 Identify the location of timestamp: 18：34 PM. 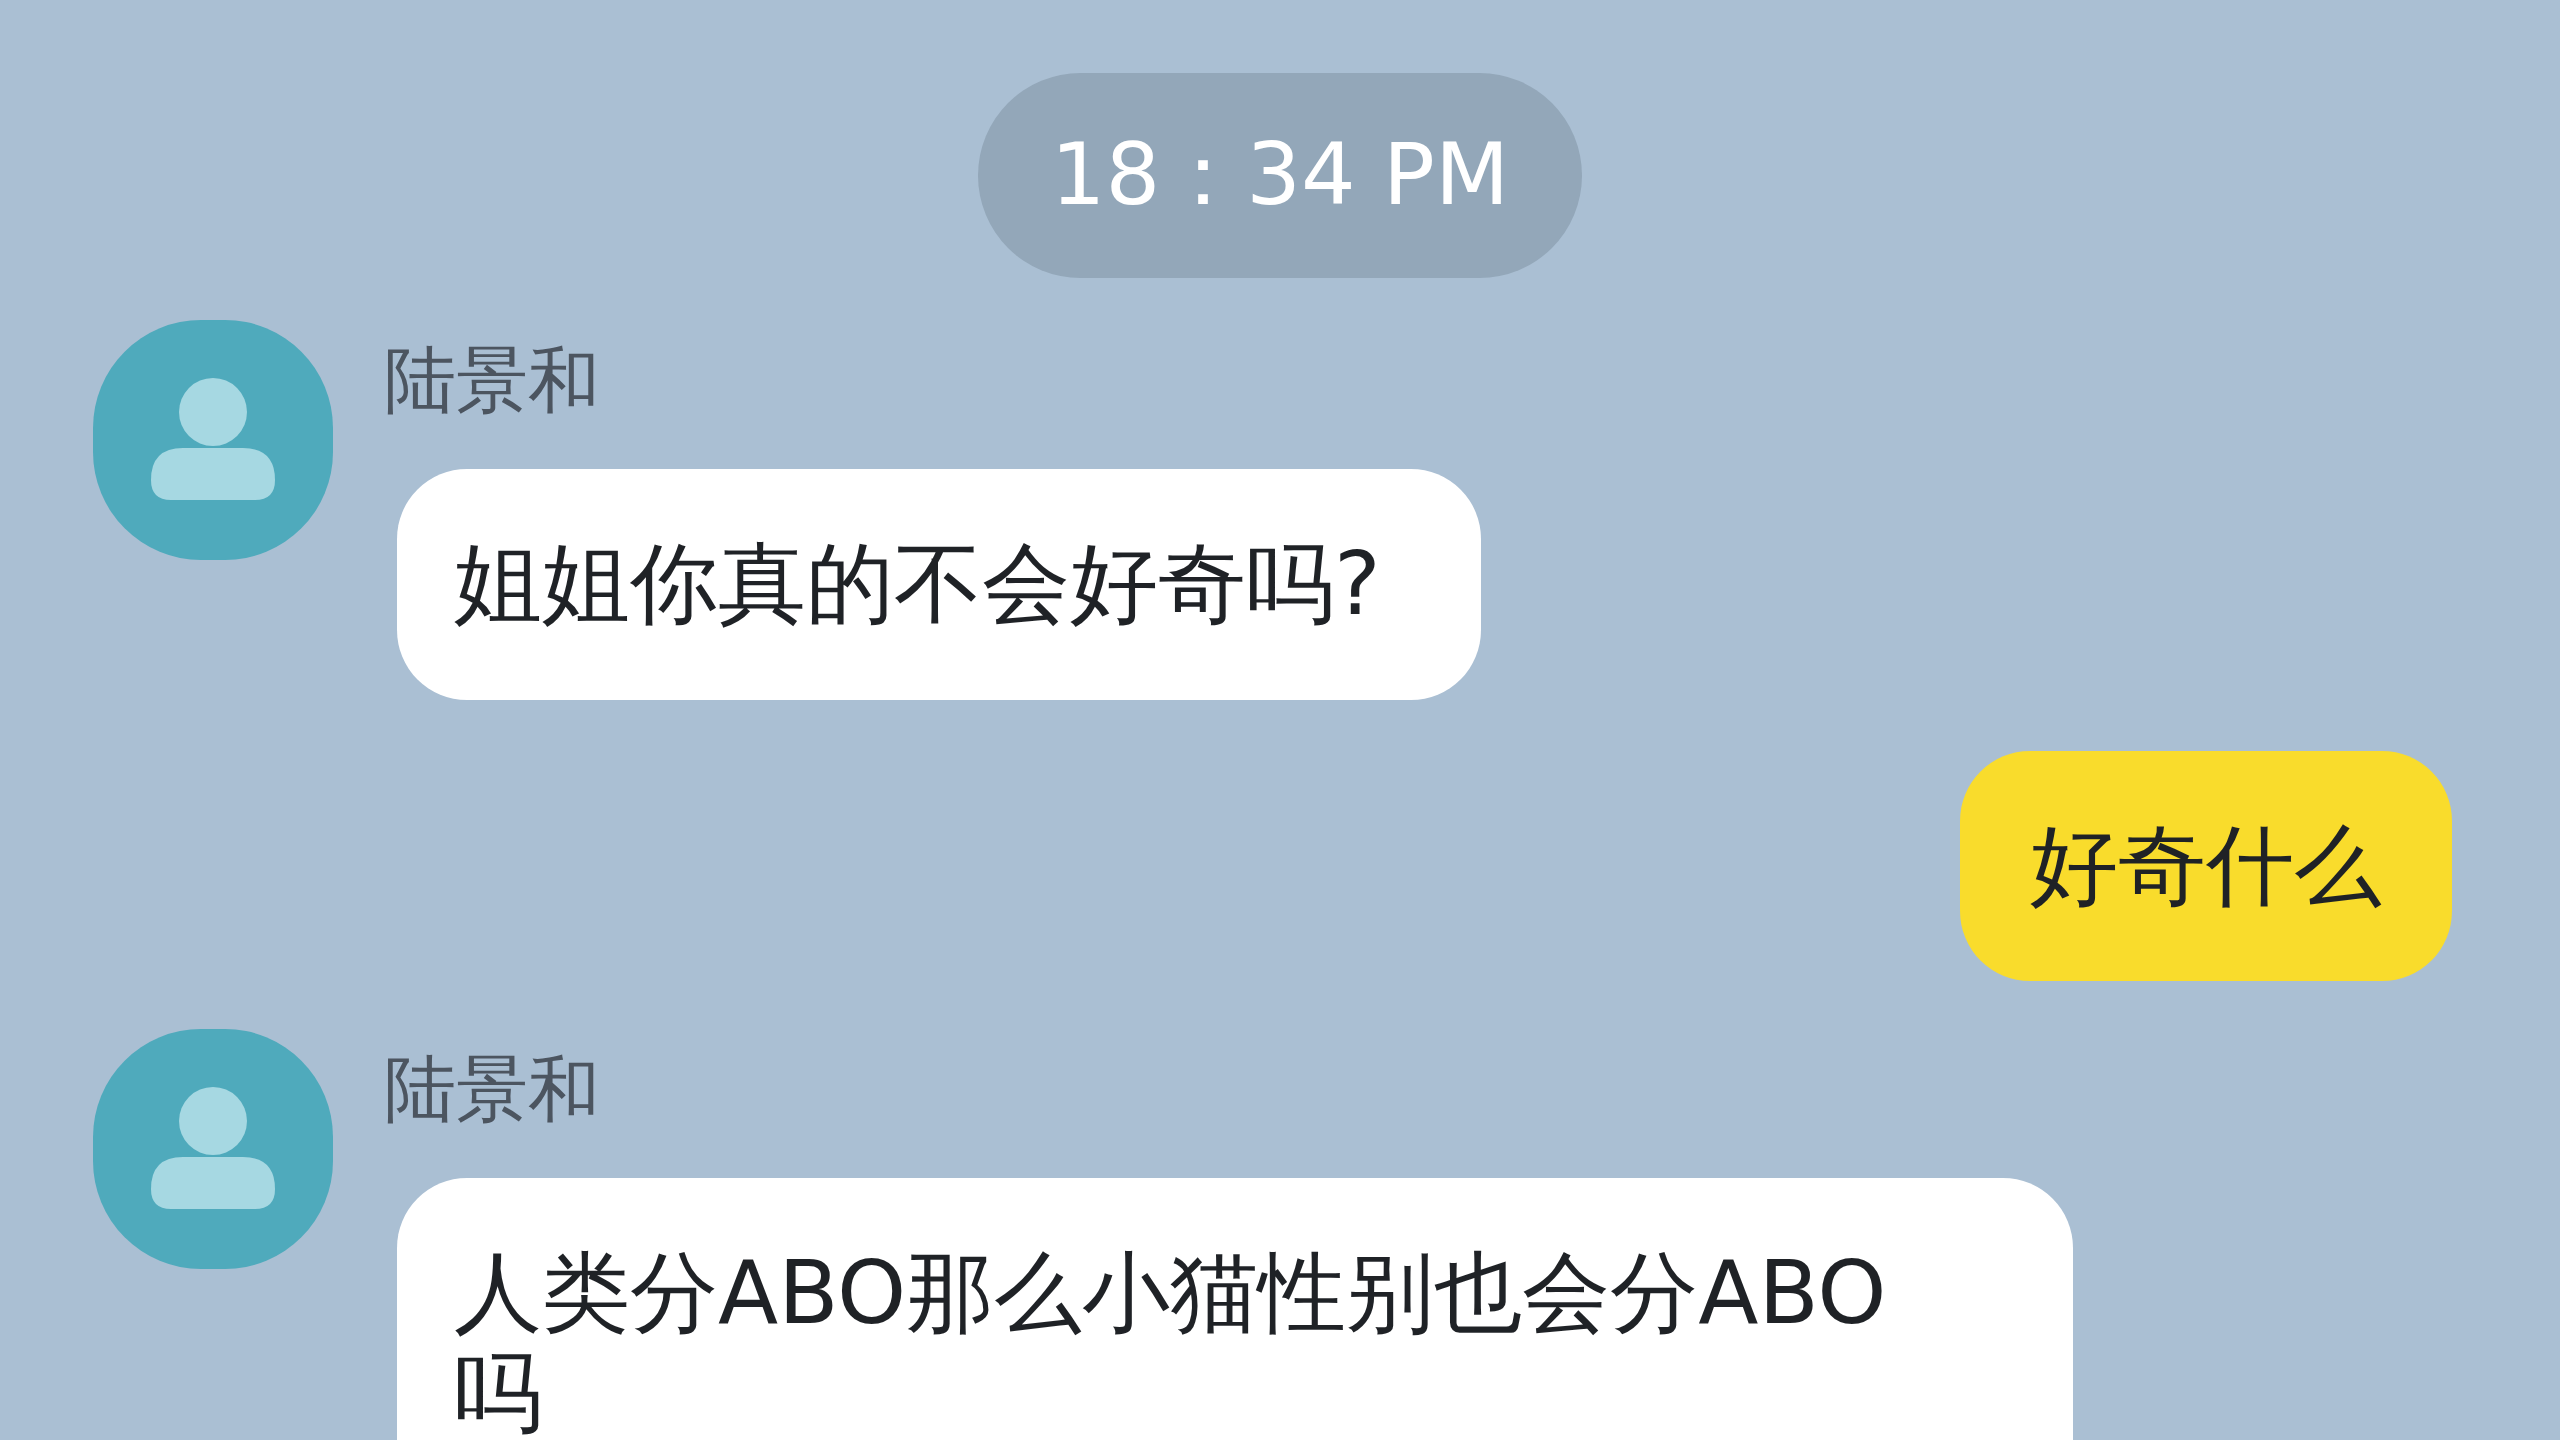
(1280, 175).